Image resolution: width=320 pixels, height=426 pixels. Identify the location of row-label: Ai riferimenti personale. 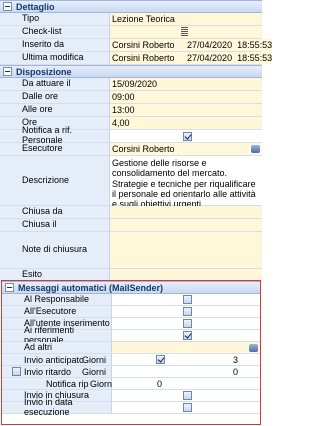
(57, 334).